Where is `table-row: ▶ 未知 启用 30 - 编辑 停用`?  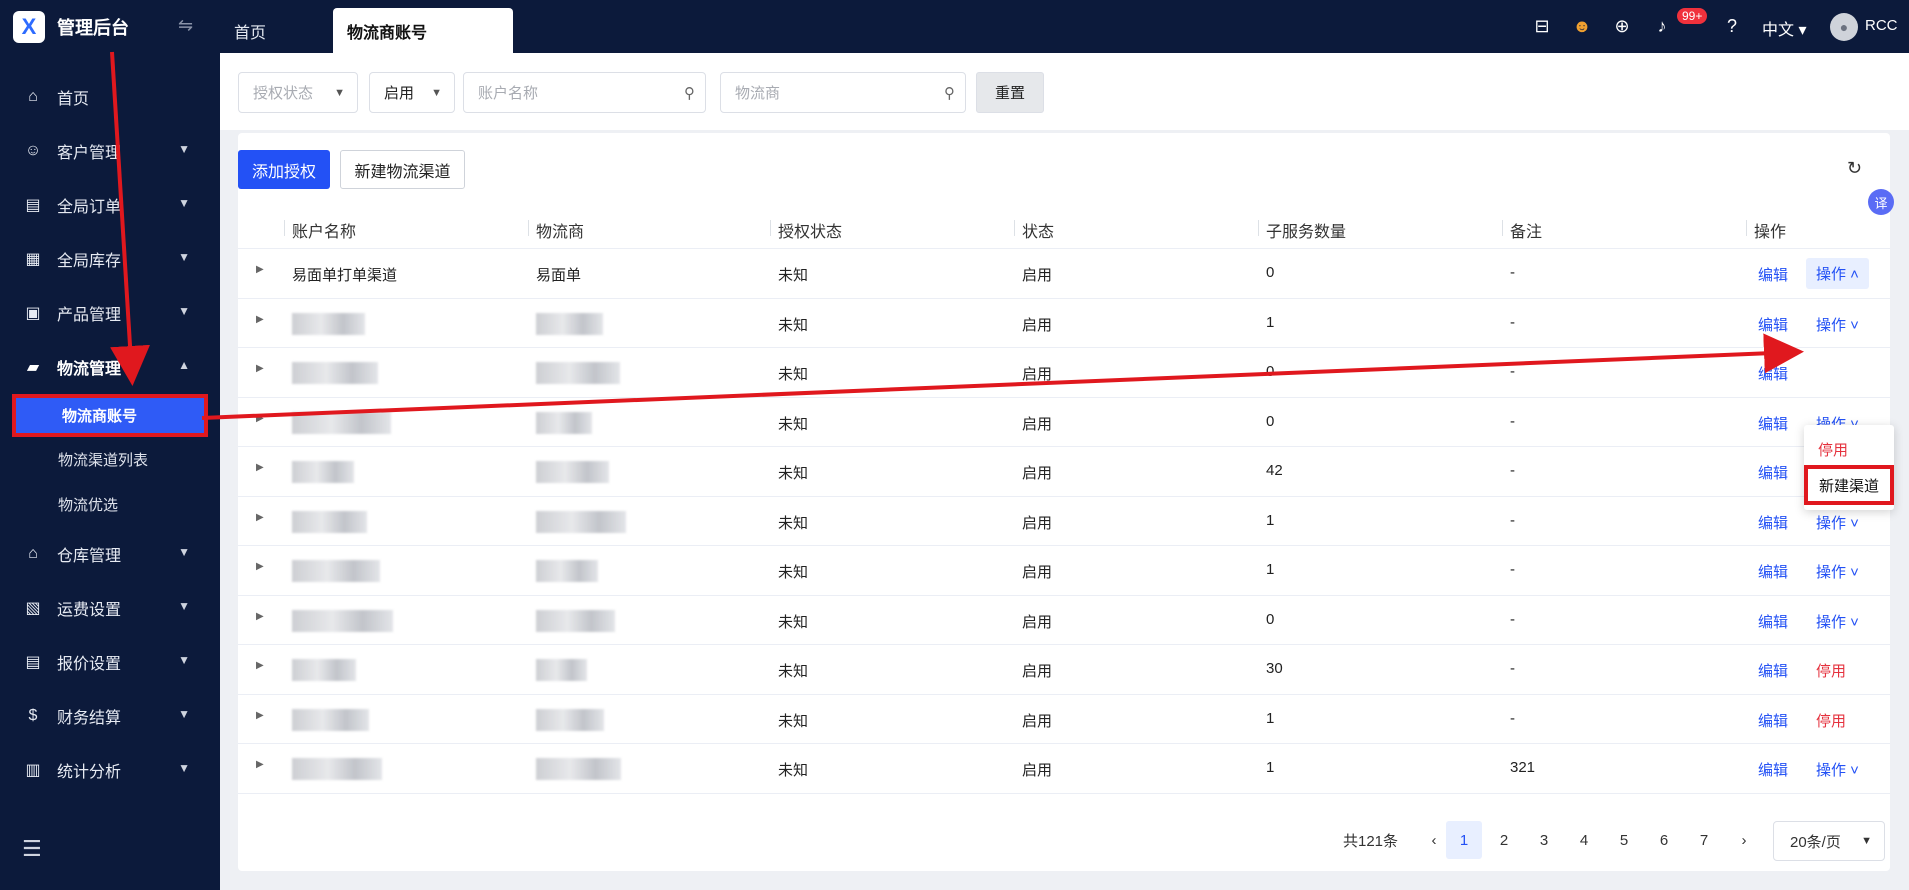 table-row: ▶ 未知 启用 30 - 编辑 停用 is located at coordinates (1064, 670).